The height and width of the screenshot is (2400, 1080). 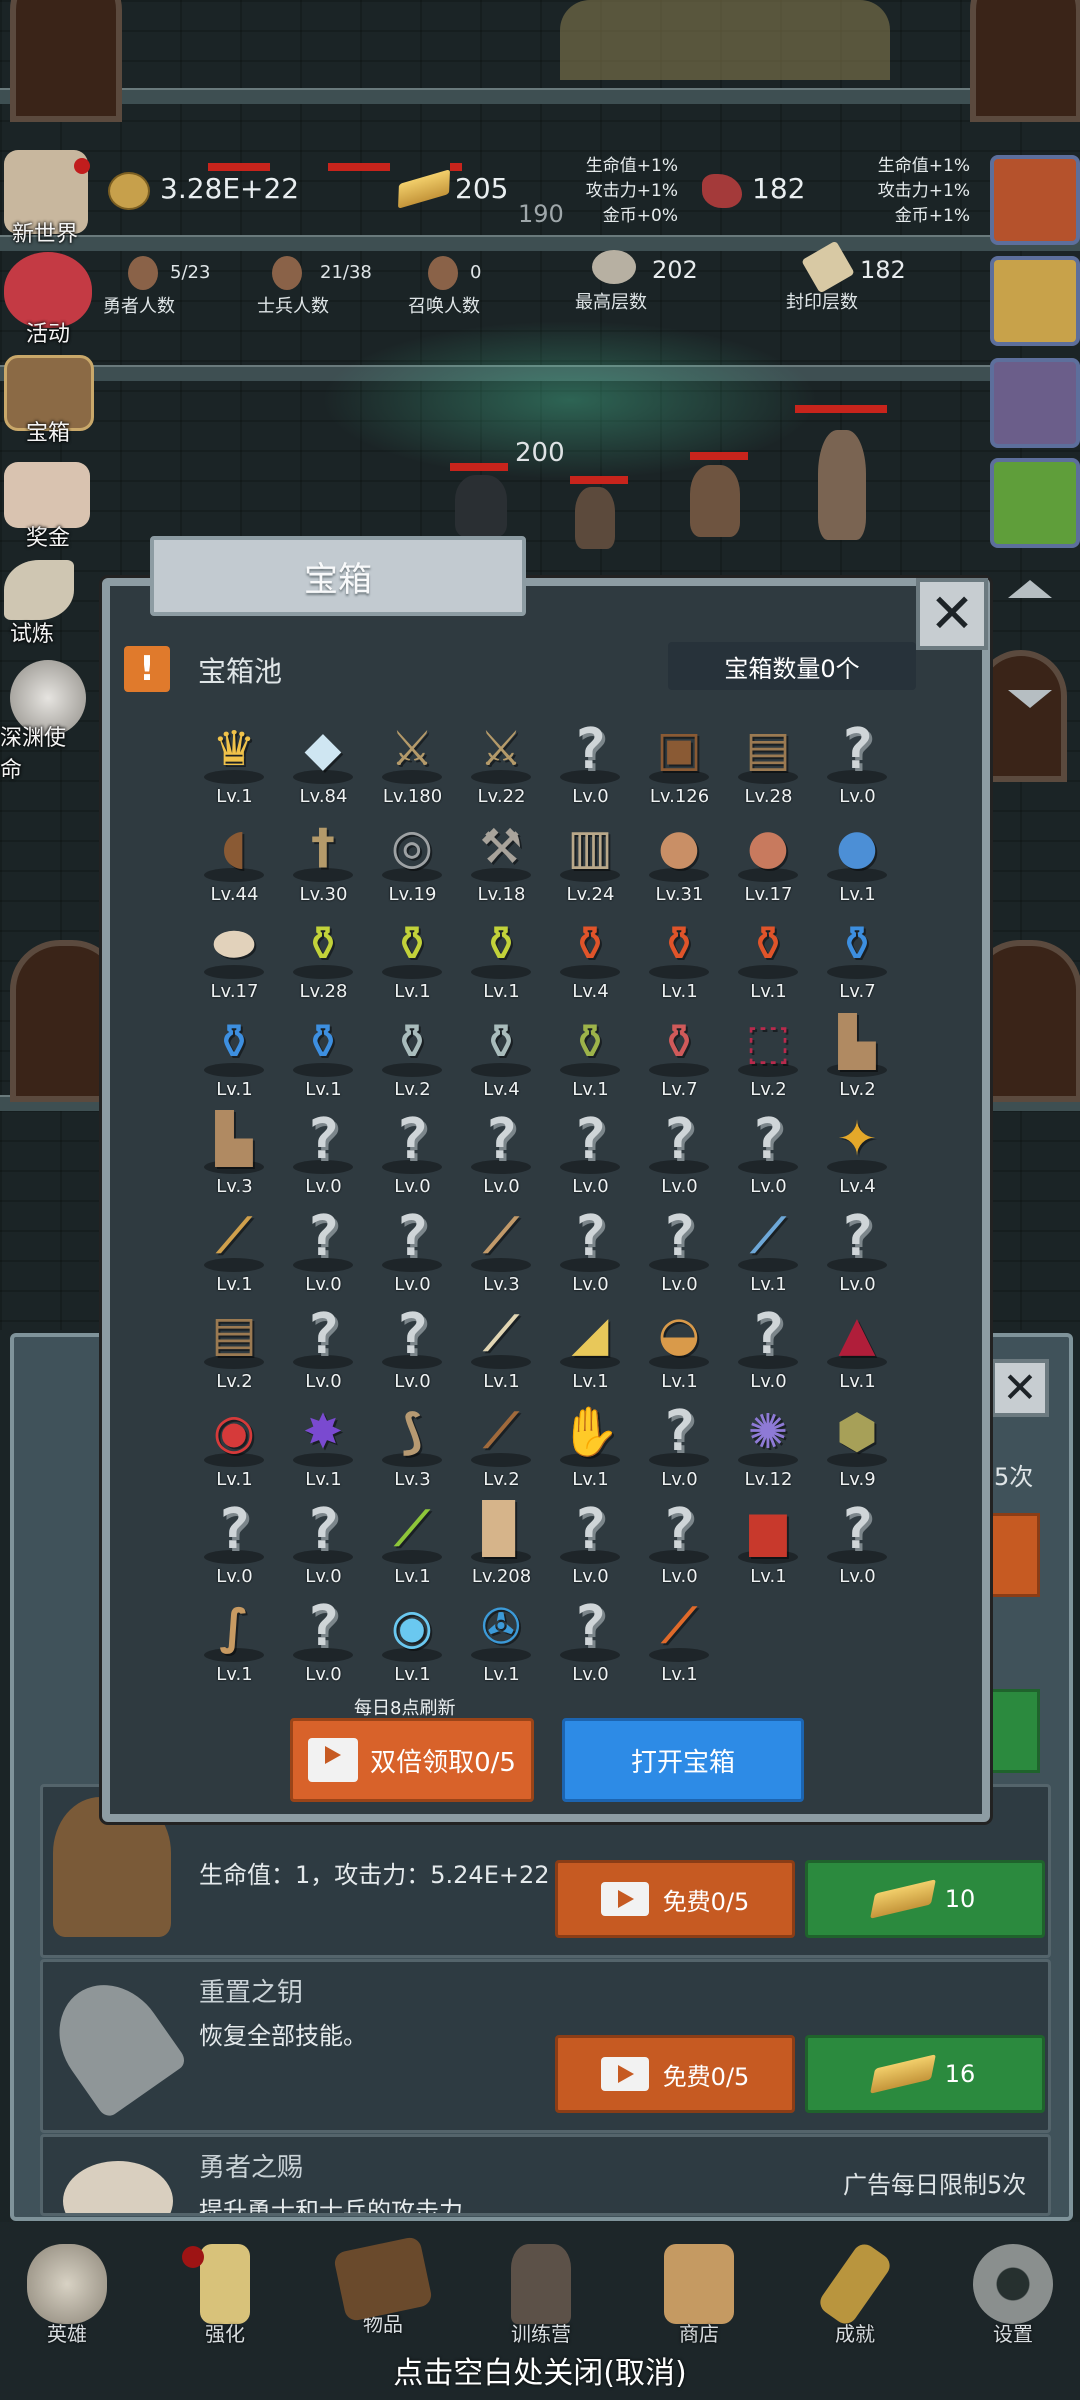 What do you see at coordinates (768, 861) in the screenshot?
I see `chest-item-slot: ● Lv.17` at bounding box center [768, 861].